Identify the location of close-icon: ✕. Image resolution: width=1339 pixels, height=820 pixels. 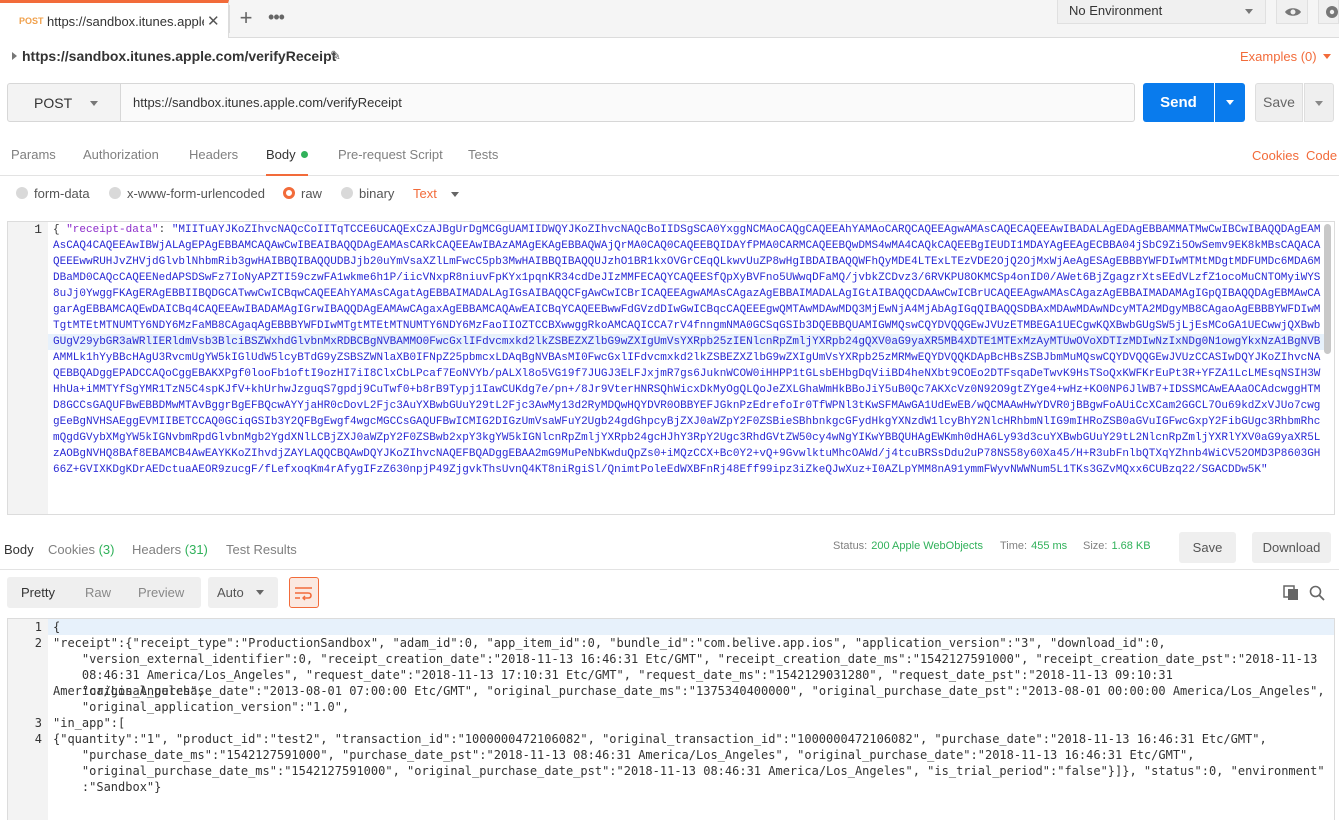
(213, 21).